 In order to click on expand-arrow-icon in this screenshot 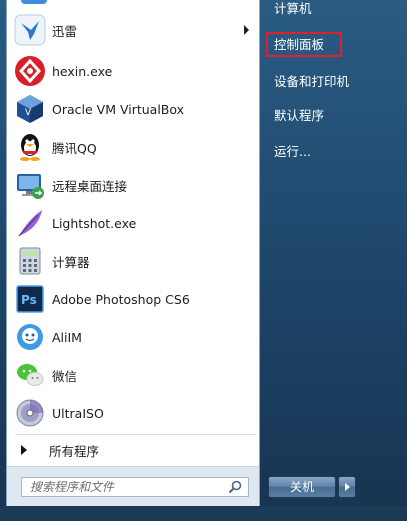, I will do `click(24, 450)`.